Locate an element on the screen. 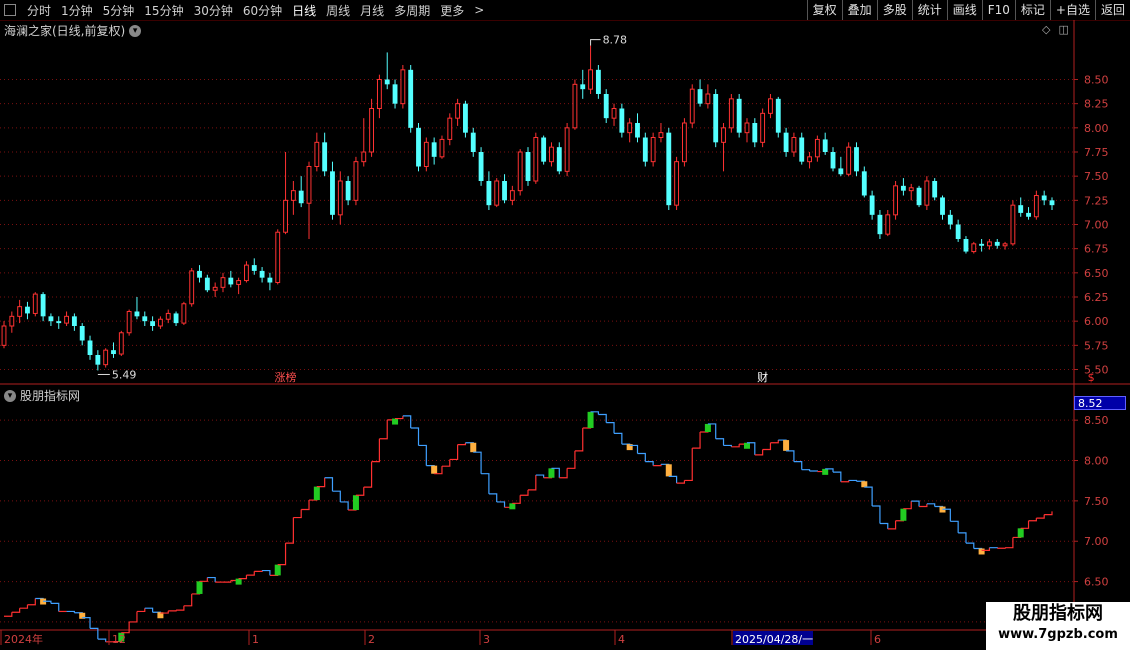  main-y-tick-label: 6.00 is located at coordinates (1096, 321).